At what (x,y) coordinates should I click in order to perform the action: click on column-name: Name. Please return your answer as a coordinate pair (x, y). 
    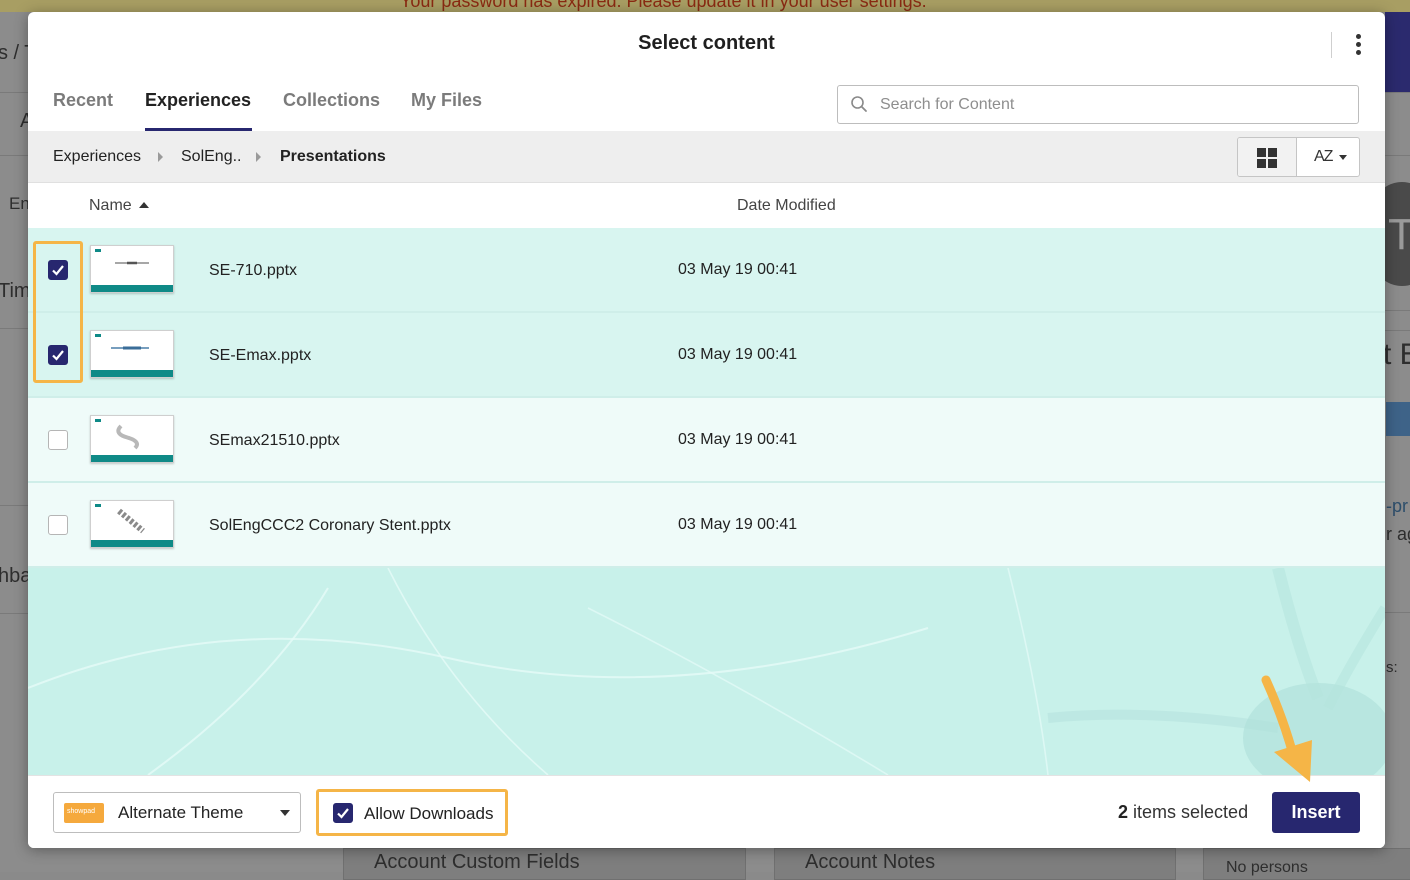
    Looking at the image, I should click on (119, 206).